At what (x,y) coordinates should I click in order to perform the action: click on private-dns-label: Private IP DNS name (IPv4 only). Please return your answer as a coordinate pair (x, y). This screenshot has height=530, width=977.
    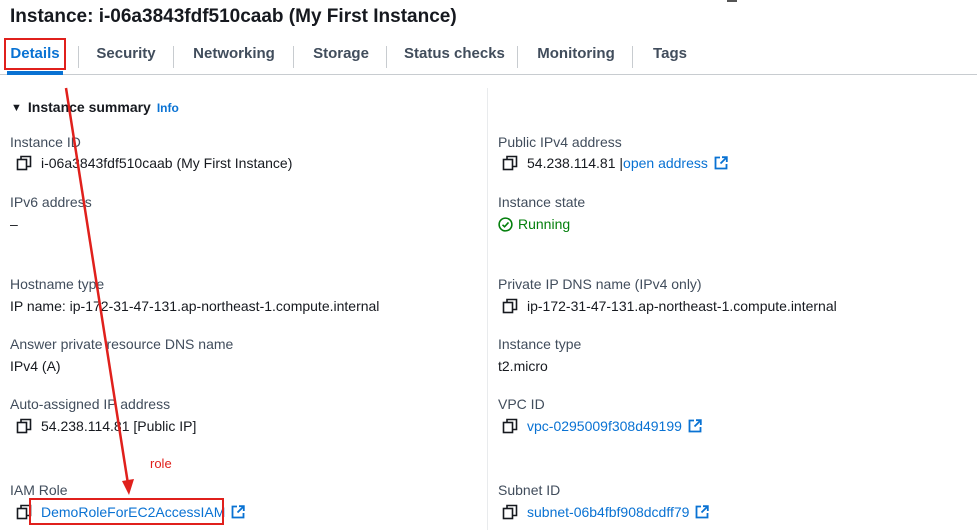
    Looking at the image, I should click on (600, 284).